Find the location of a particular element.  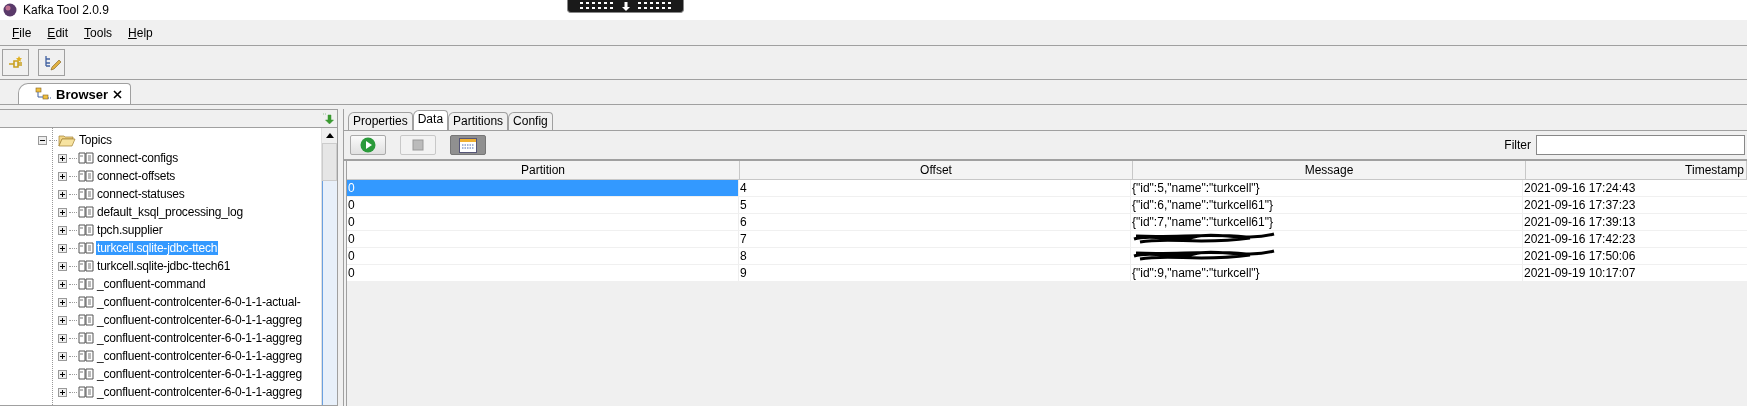

menu-item: Edit is located at coordinates (58, 32).